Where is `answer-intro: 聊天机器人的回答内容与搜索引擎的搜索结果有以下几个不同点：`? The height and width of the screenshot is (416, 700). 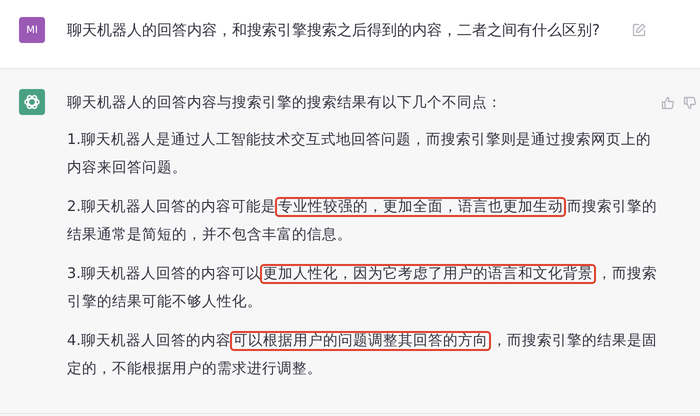
answer-intro: 聊天机器人的回答内容与搜索引擎的搜索结果有以下几个不同点： is located at coordinates (285, 103).